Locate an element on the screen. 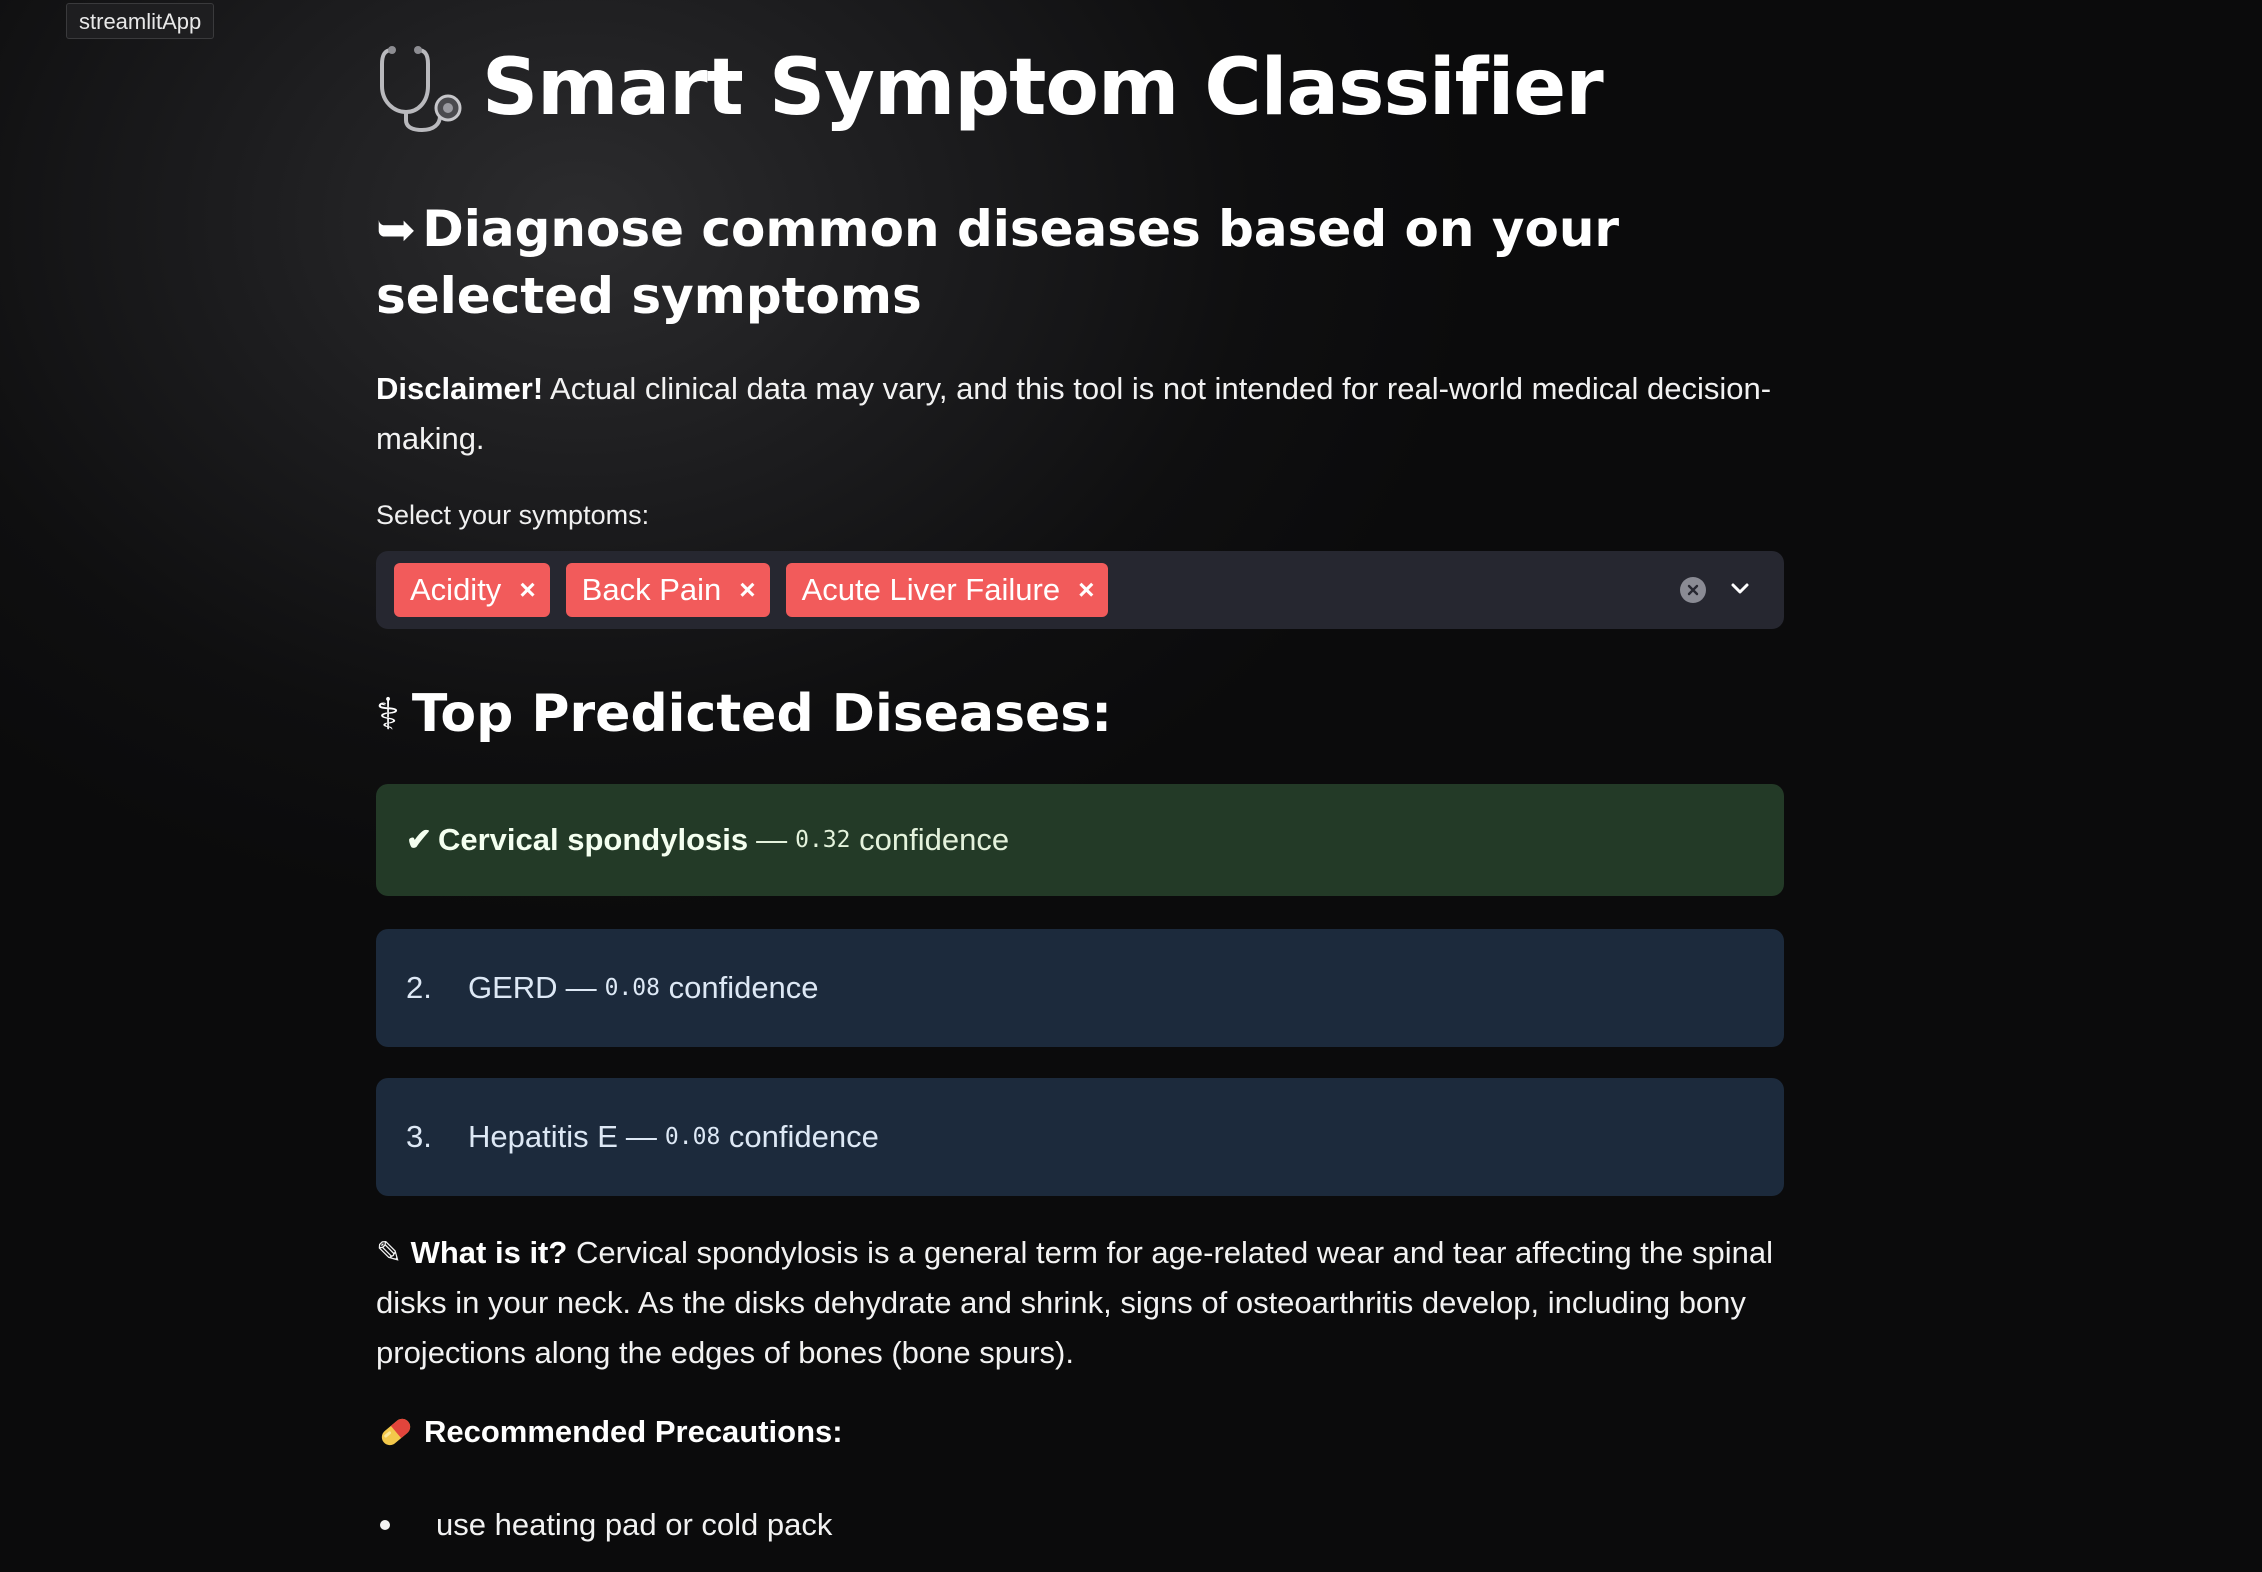 The height and width of the screenshot is (1572, 2262). prediction-confidence: 0.32 is located at coordinates (823, 840).